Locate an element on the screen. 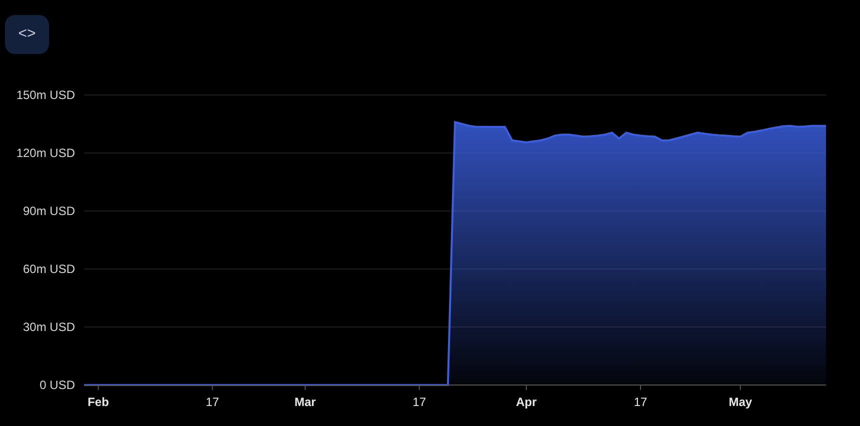 This screenshot has height=426, width=860. y-tick-label: 0 USD is located at coordinates (57, 385).